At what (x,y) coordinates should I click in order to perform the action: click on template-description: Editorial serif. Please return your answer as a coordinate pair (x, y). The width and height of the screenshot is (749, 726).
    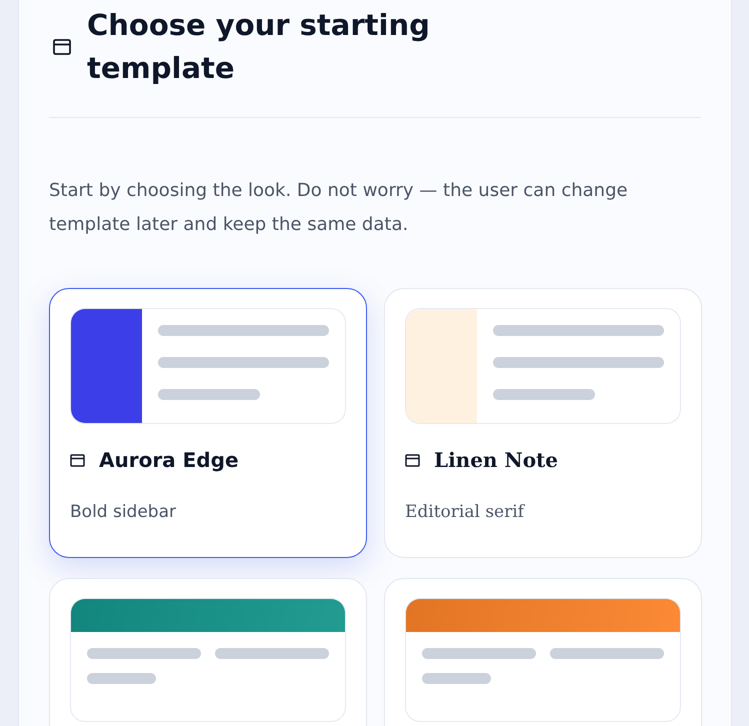
    Looking at the image, I should click on (465, 512).